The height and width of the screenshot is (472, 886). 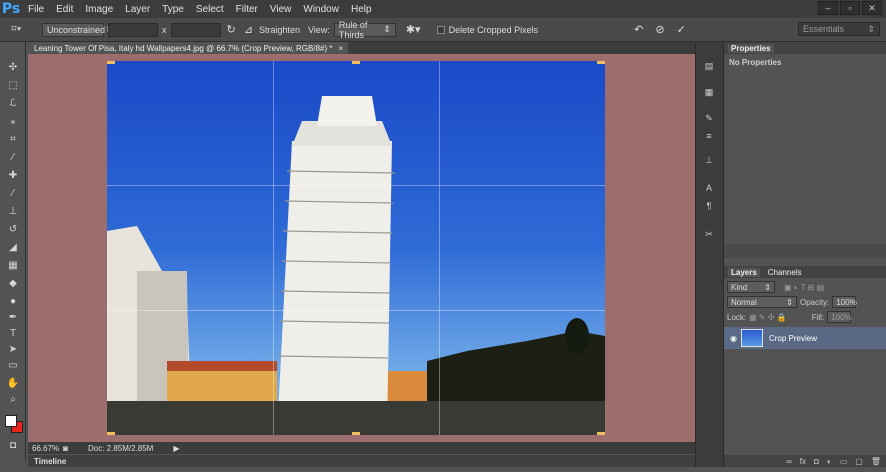 I want to click on menu-filter: Filter, so click(x=247, y=9).